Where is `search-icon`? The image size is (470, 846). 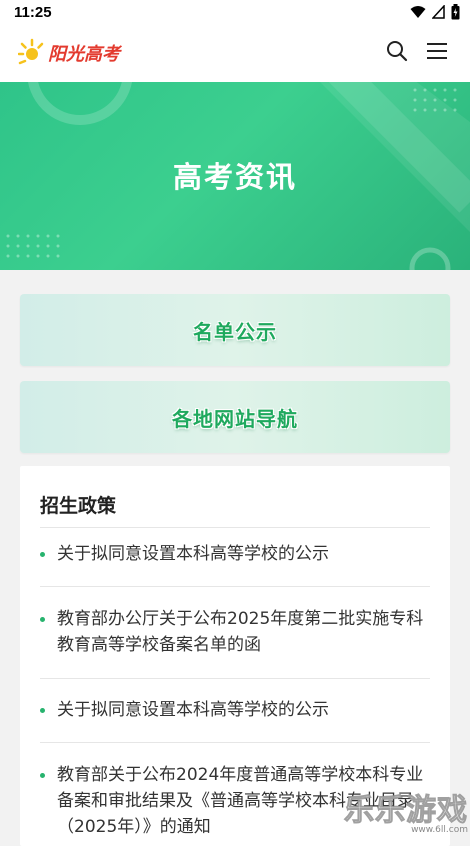
search-icon is located at coordinates (397, 51).